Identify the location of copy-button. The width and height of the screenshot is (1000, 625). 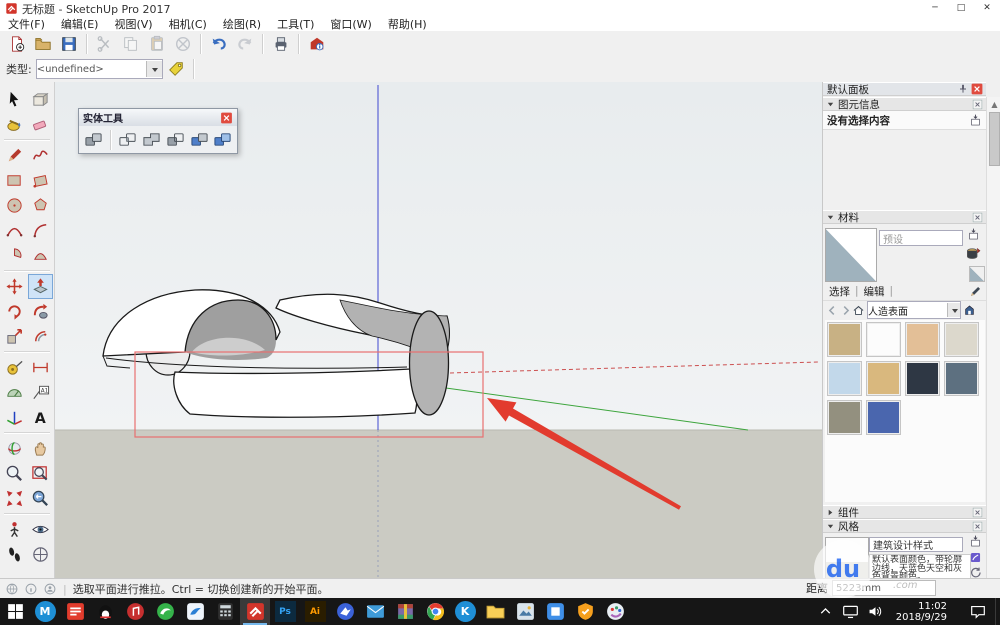
(131, 44).